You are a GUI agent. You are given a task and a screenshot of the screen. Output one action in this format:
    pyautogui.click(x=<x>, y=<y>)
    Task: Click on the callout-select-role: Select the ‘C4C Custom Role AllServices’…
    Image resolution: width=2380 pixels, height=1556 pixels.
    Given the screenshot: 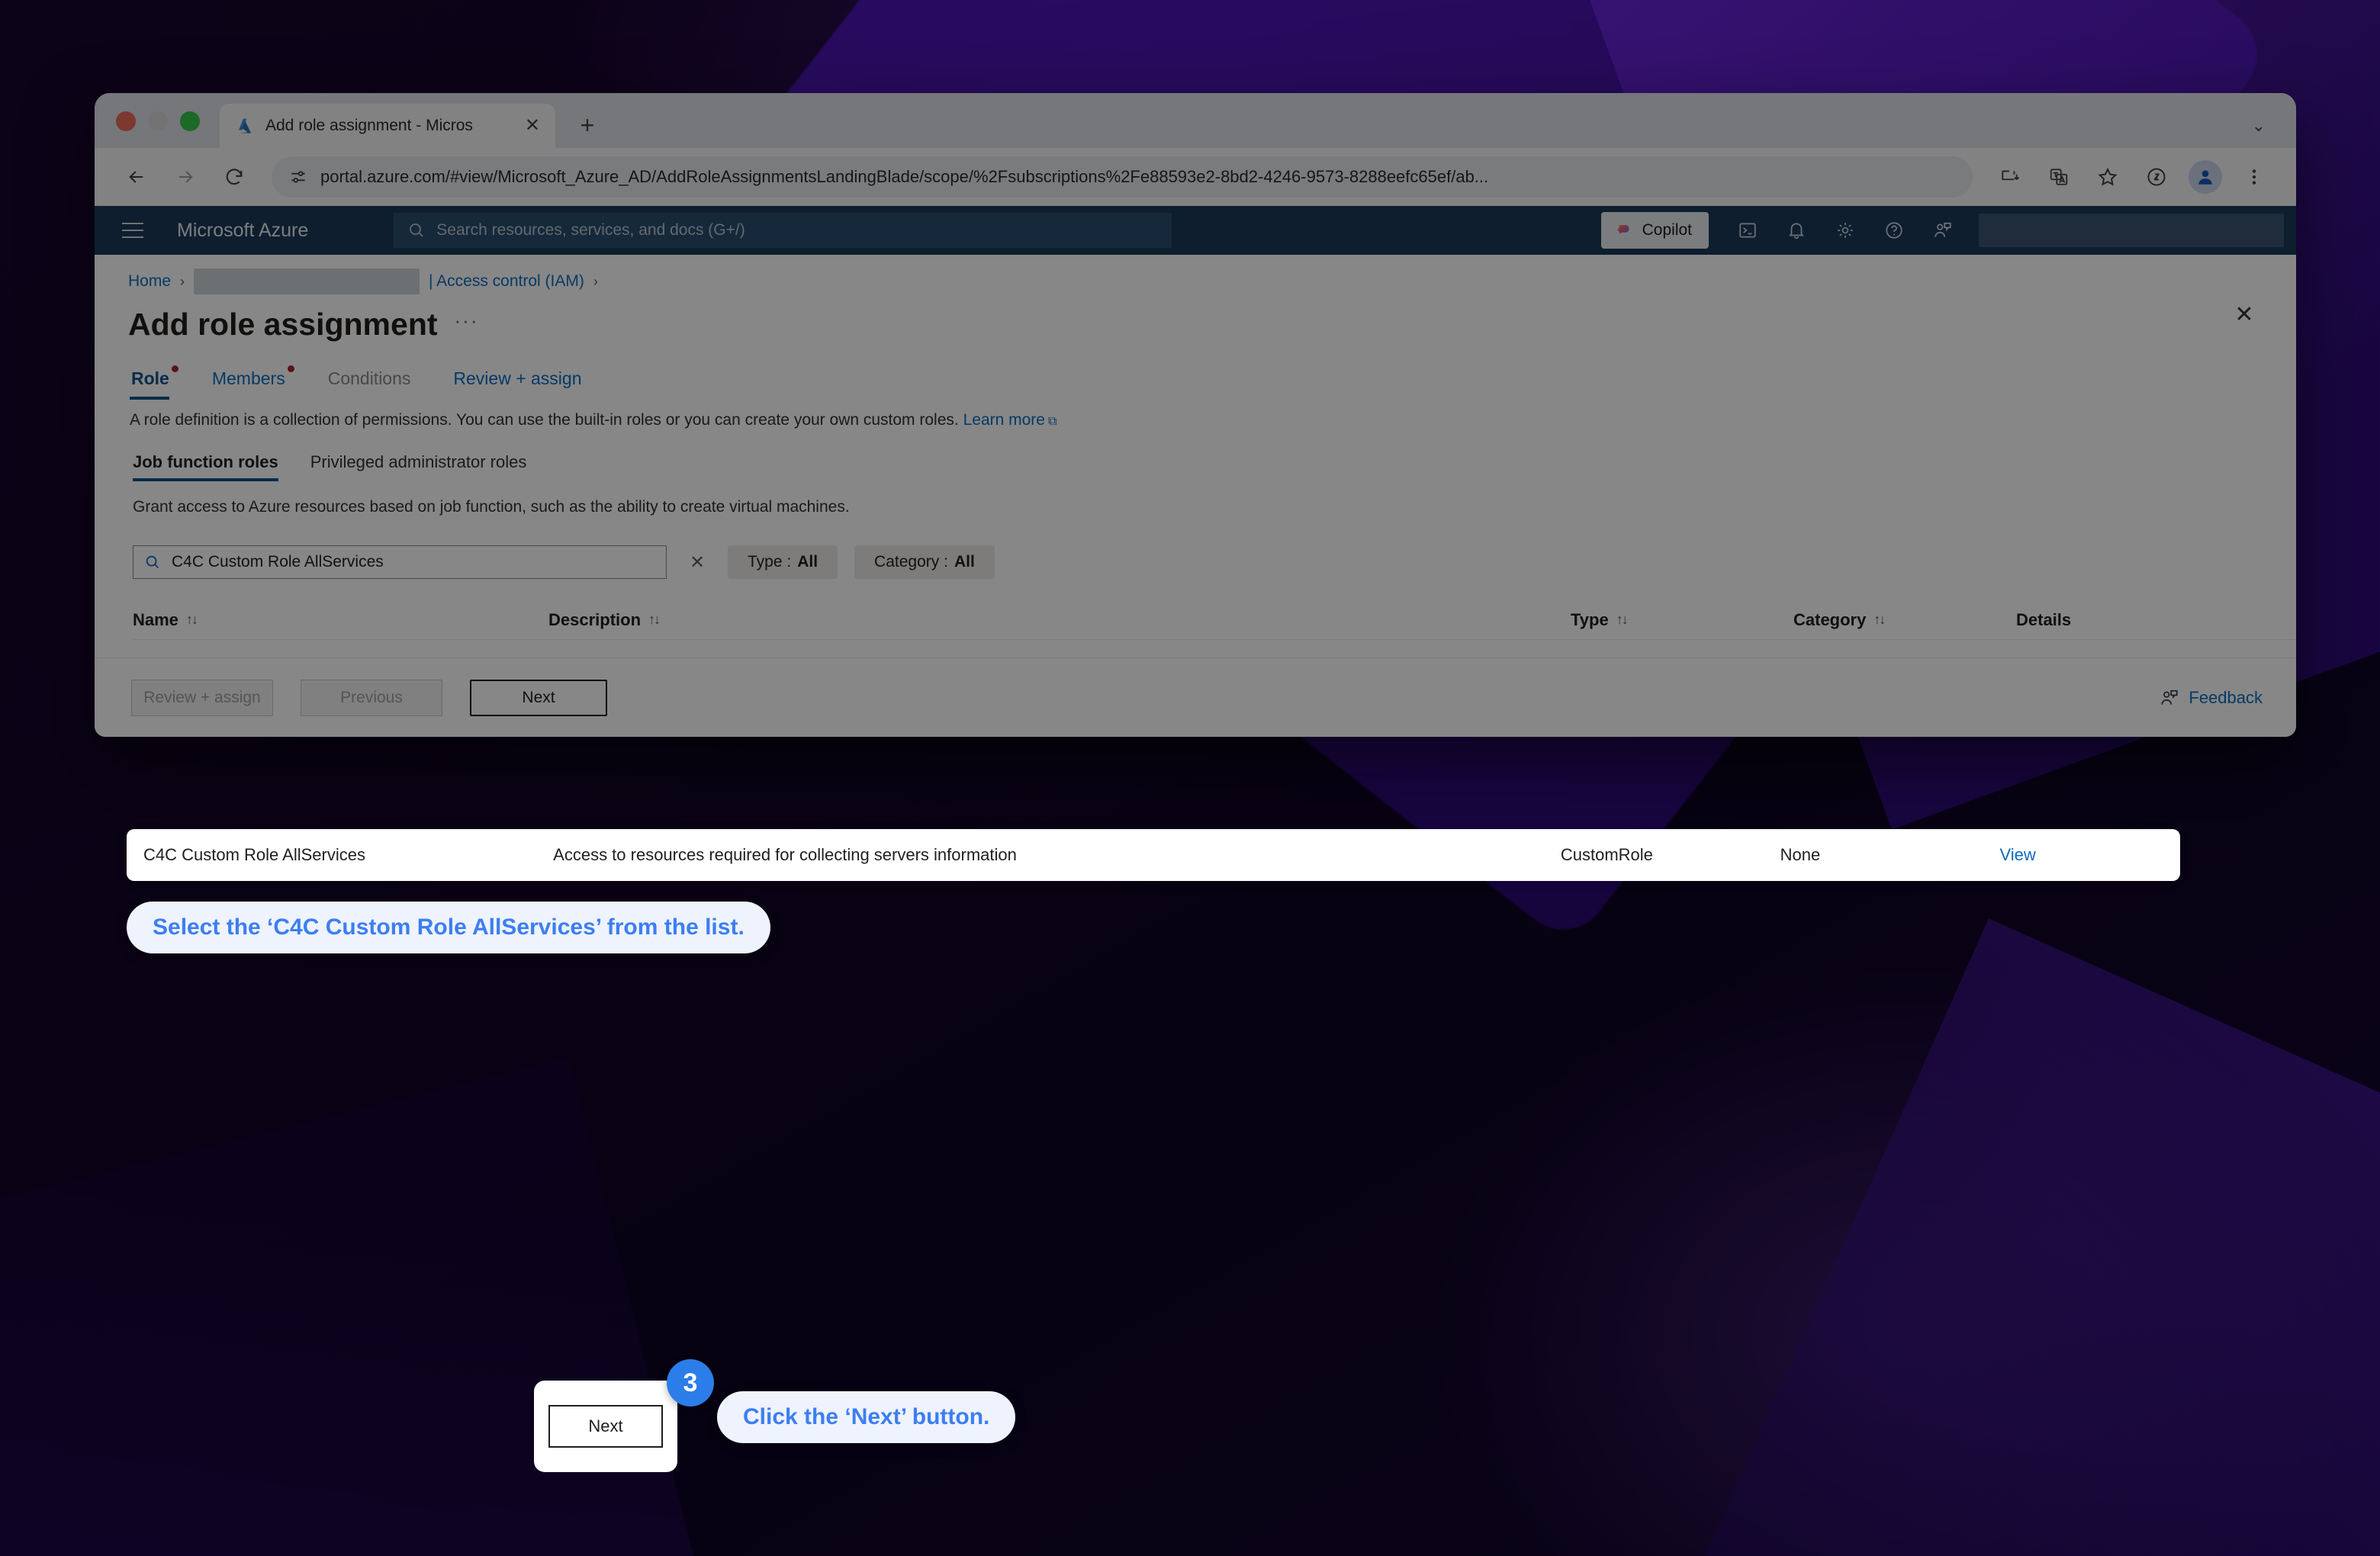 What is the action you would take?
    pyautogui.click(x=448, y=928)
    